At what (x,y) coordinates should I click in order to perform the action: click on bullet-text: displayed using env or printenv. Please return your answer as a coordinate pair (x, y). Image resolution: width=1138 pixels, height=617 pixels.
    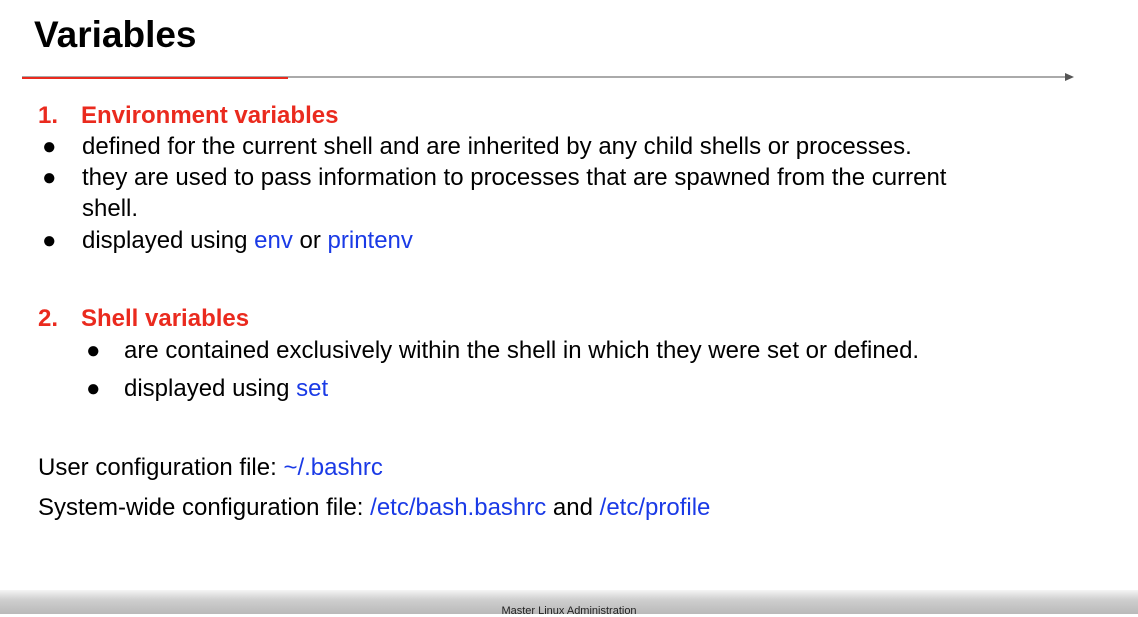
    Looking at the image, I should click on (247, 241).